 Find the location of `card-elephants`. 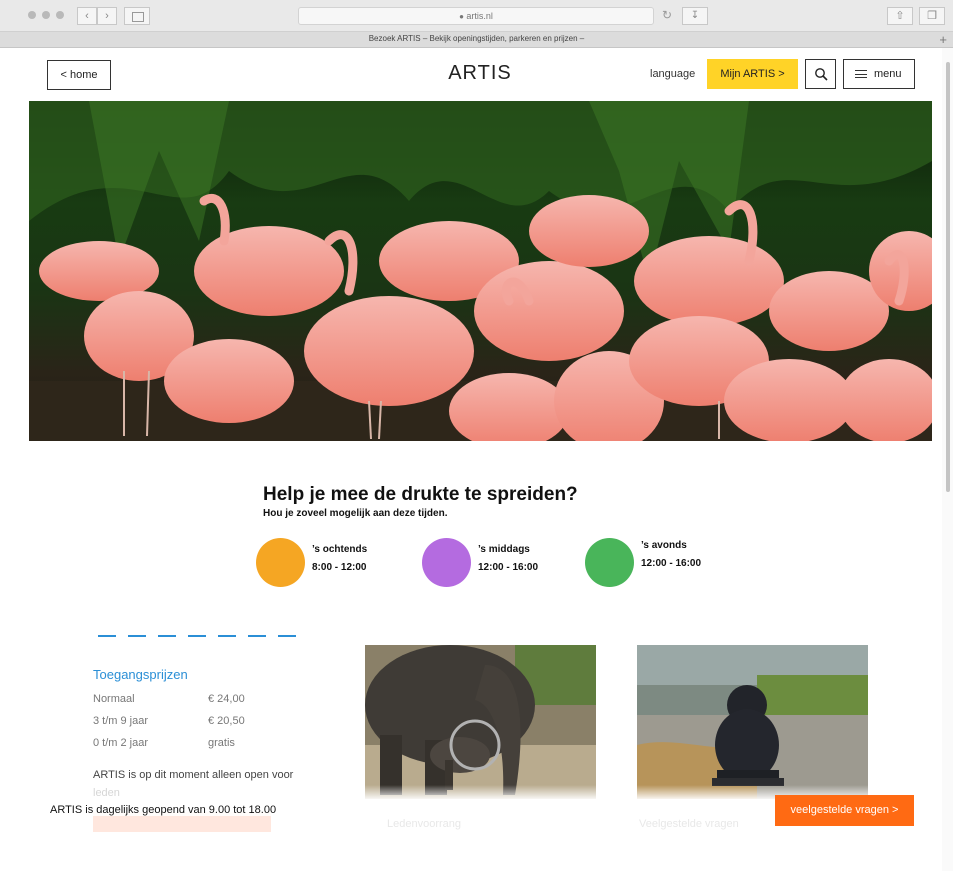

card-elephants is located at coordinates (480, 722).